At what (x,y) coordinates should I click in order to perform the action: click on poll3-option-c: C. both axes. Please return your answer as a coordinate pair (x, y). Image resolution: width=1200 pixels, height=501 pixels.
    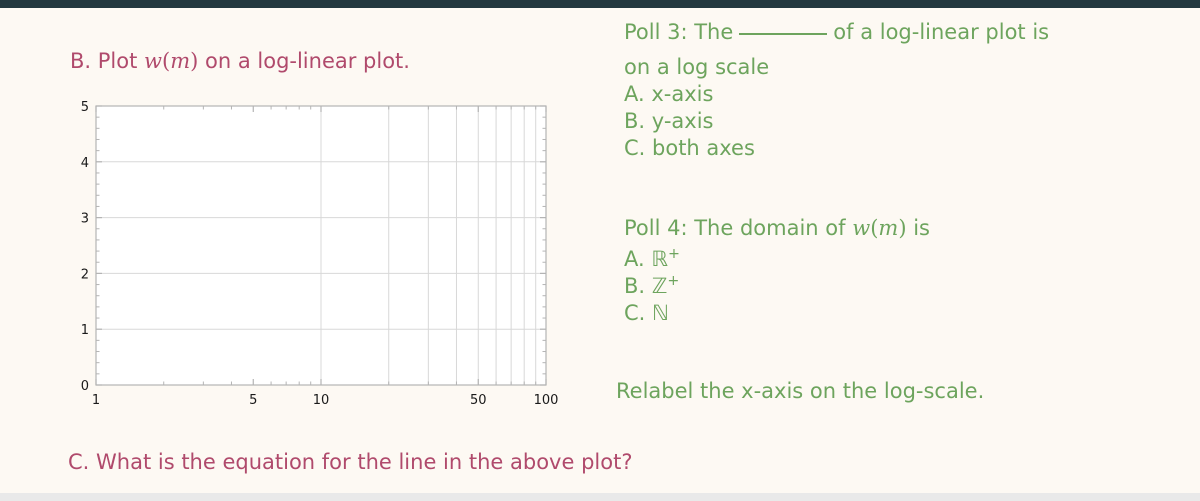
    Looking at the image, I should click on (689, 148).